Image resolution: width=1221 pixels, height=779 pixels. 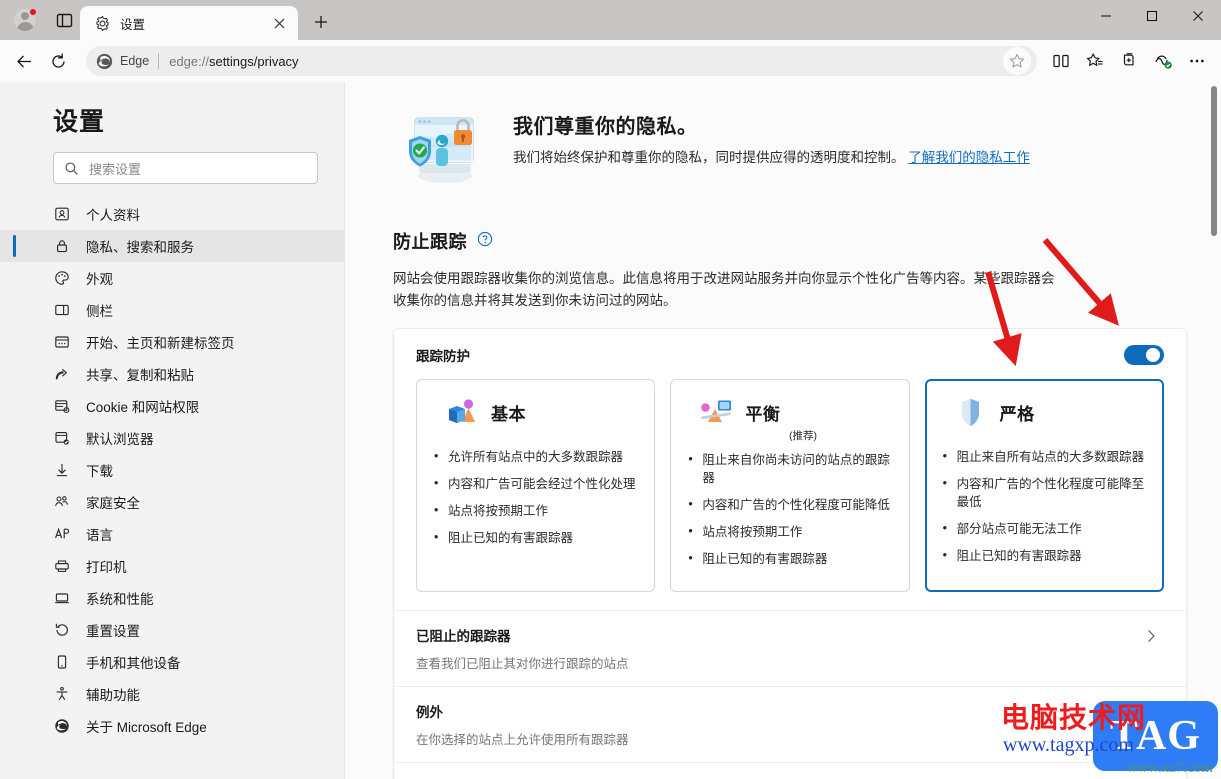 I want to click on sidebar-item-profiles: 个人资料, so click(x=172, y=214).